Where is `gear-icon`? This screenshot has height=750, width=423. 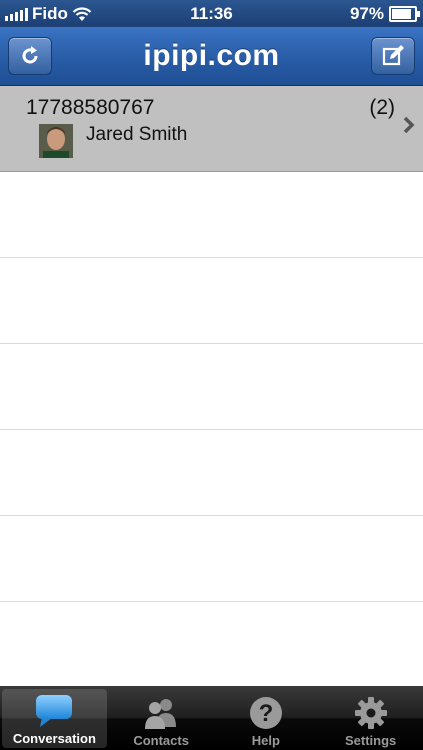 gear-icon is located at coordinates (370, 713).